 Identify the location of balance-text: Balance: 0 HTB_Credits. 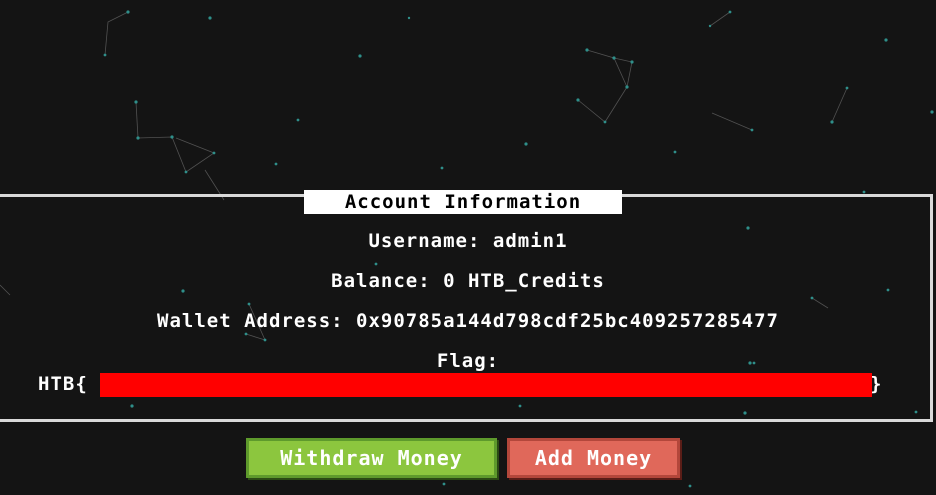
(468, 281).